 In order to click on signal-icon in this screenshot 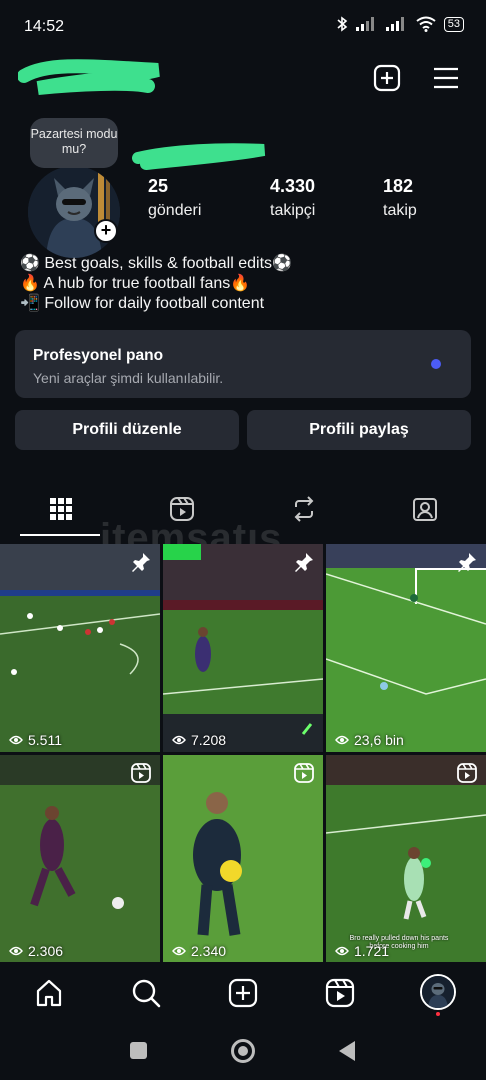, I will do `click(364, 24)`.